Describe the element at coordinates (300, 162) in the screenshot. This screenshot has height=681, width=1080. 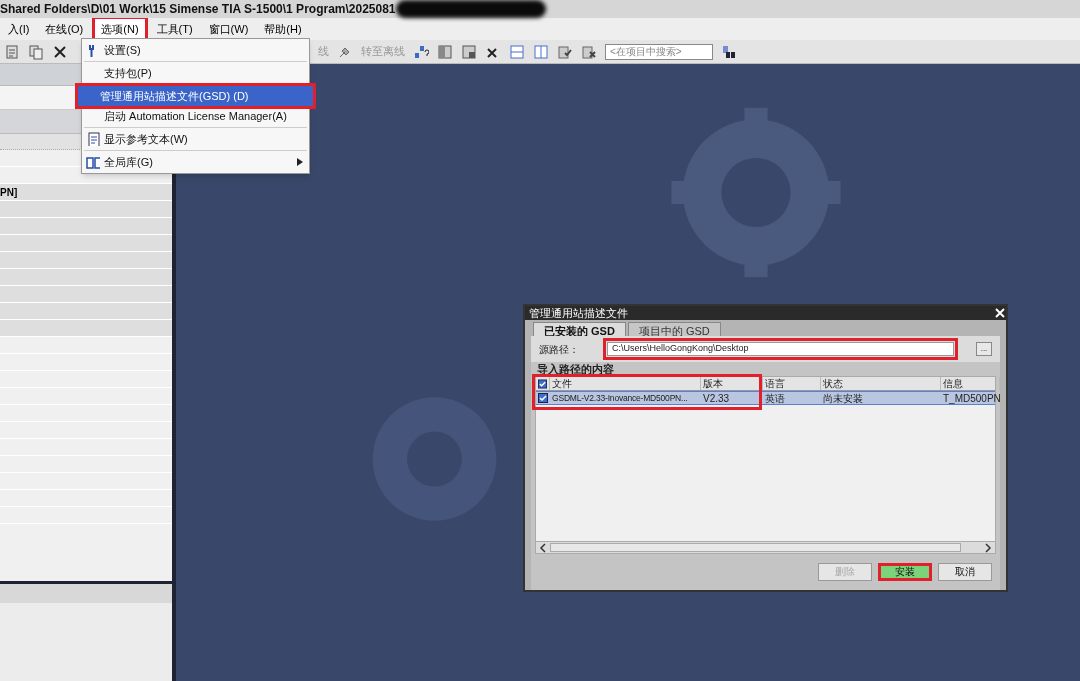
I see `submenu-arrow-icon` at that location.